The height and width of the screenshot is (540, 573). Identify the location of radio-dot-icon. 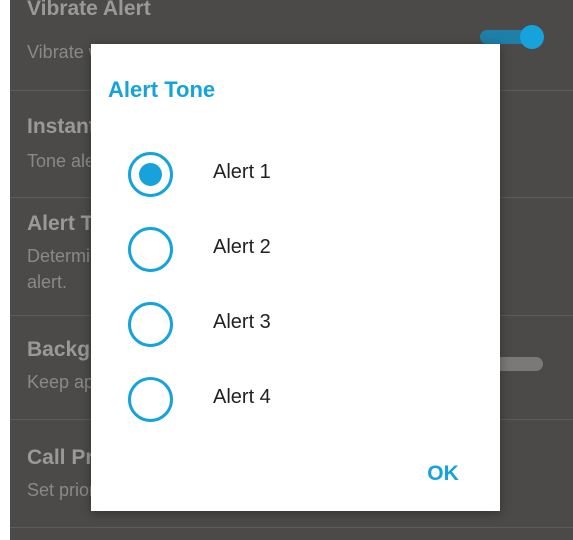
(150, 174).